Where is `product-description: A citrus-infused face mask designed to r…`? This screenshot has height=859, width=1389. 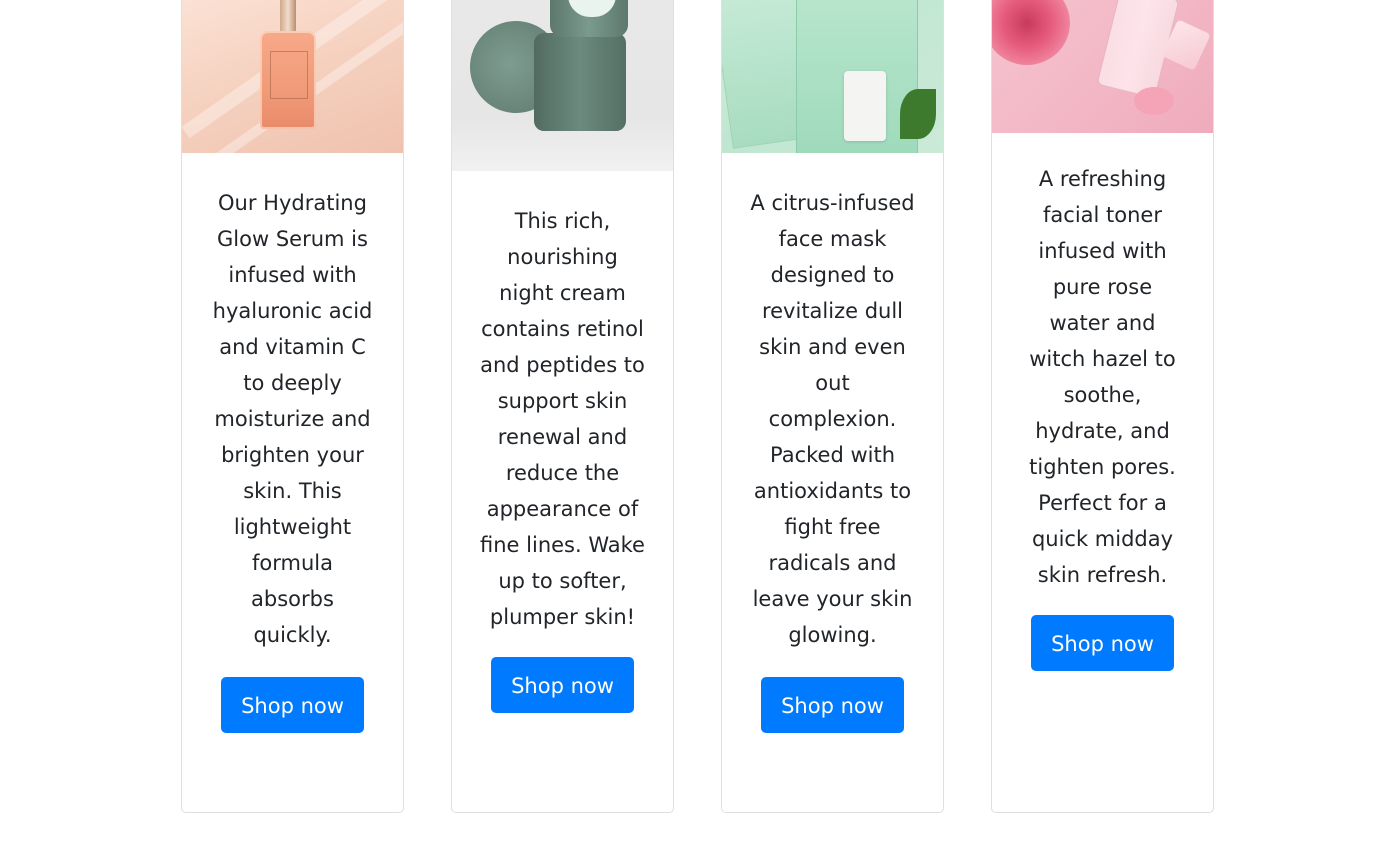
product-description: A citrus-infused face mask designed to r… is located at coordinates (832, 419).